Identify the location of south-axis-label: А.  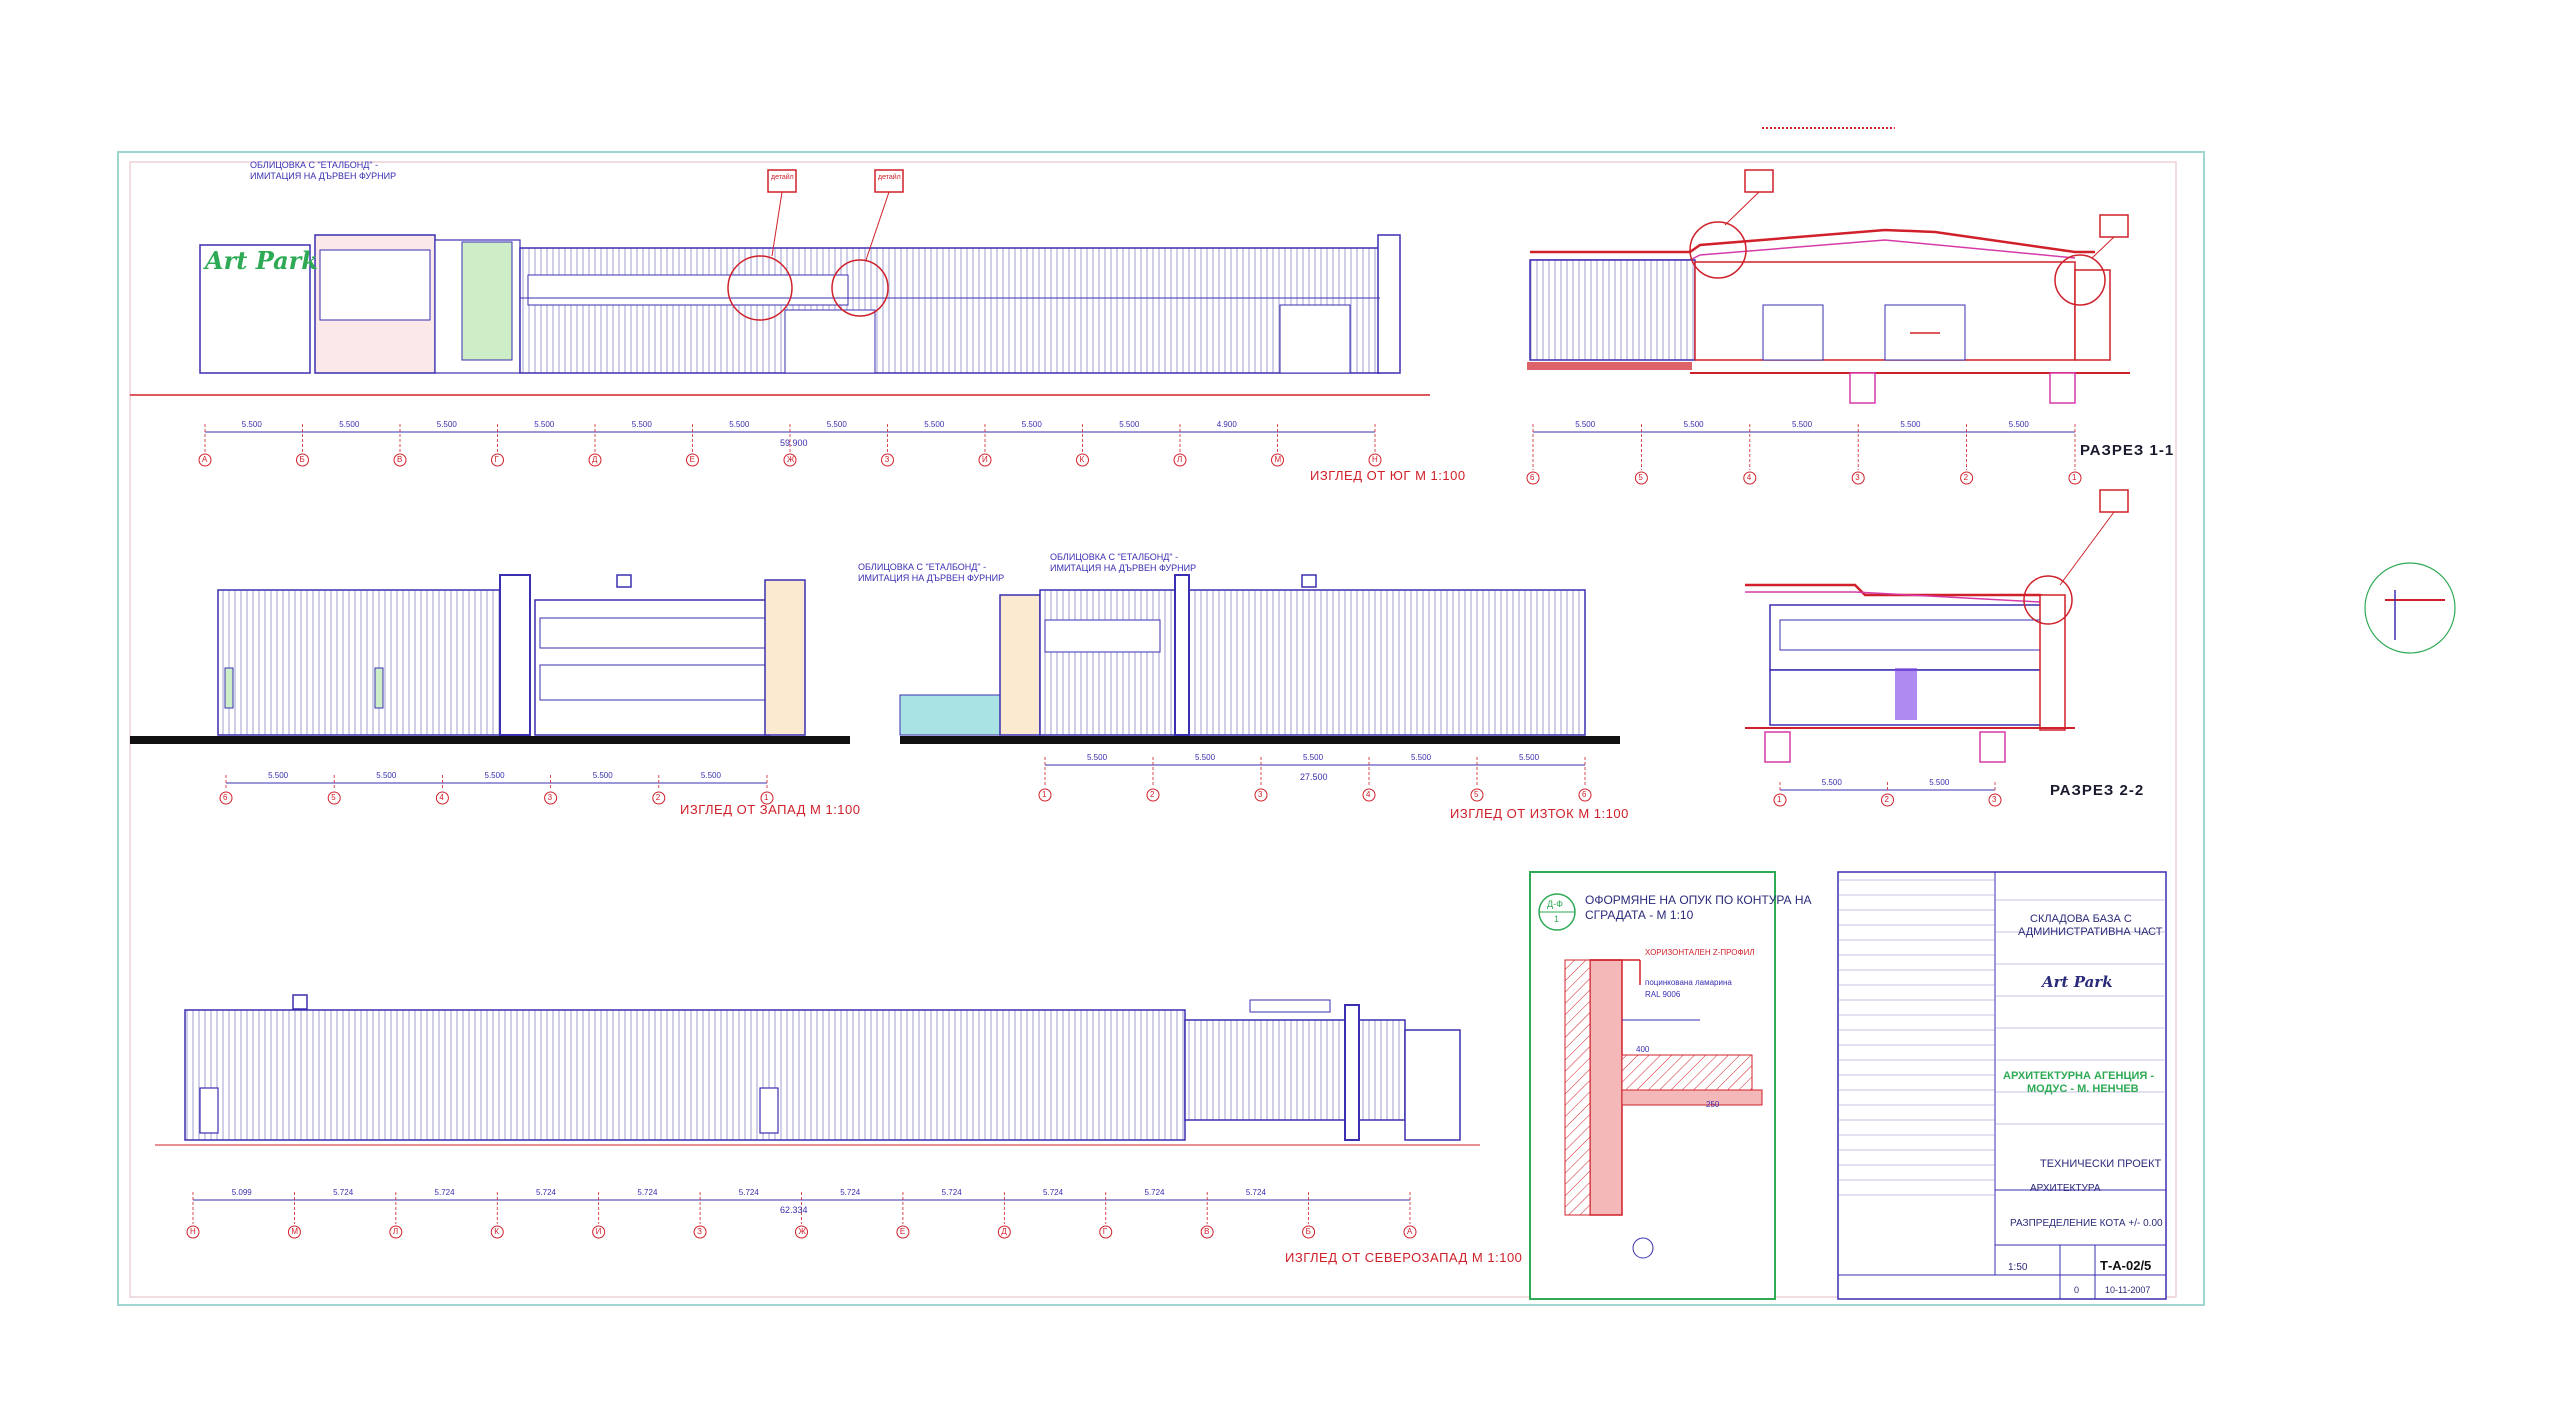
(205, 459).